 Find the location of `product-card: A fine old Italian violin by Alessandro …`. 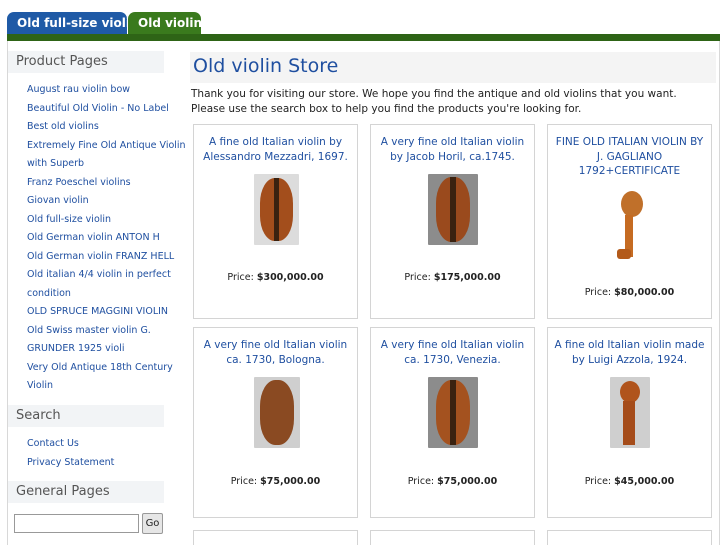

product-card: A fine old Italian violin by Alessandro … is located at coordinates (275, 221).